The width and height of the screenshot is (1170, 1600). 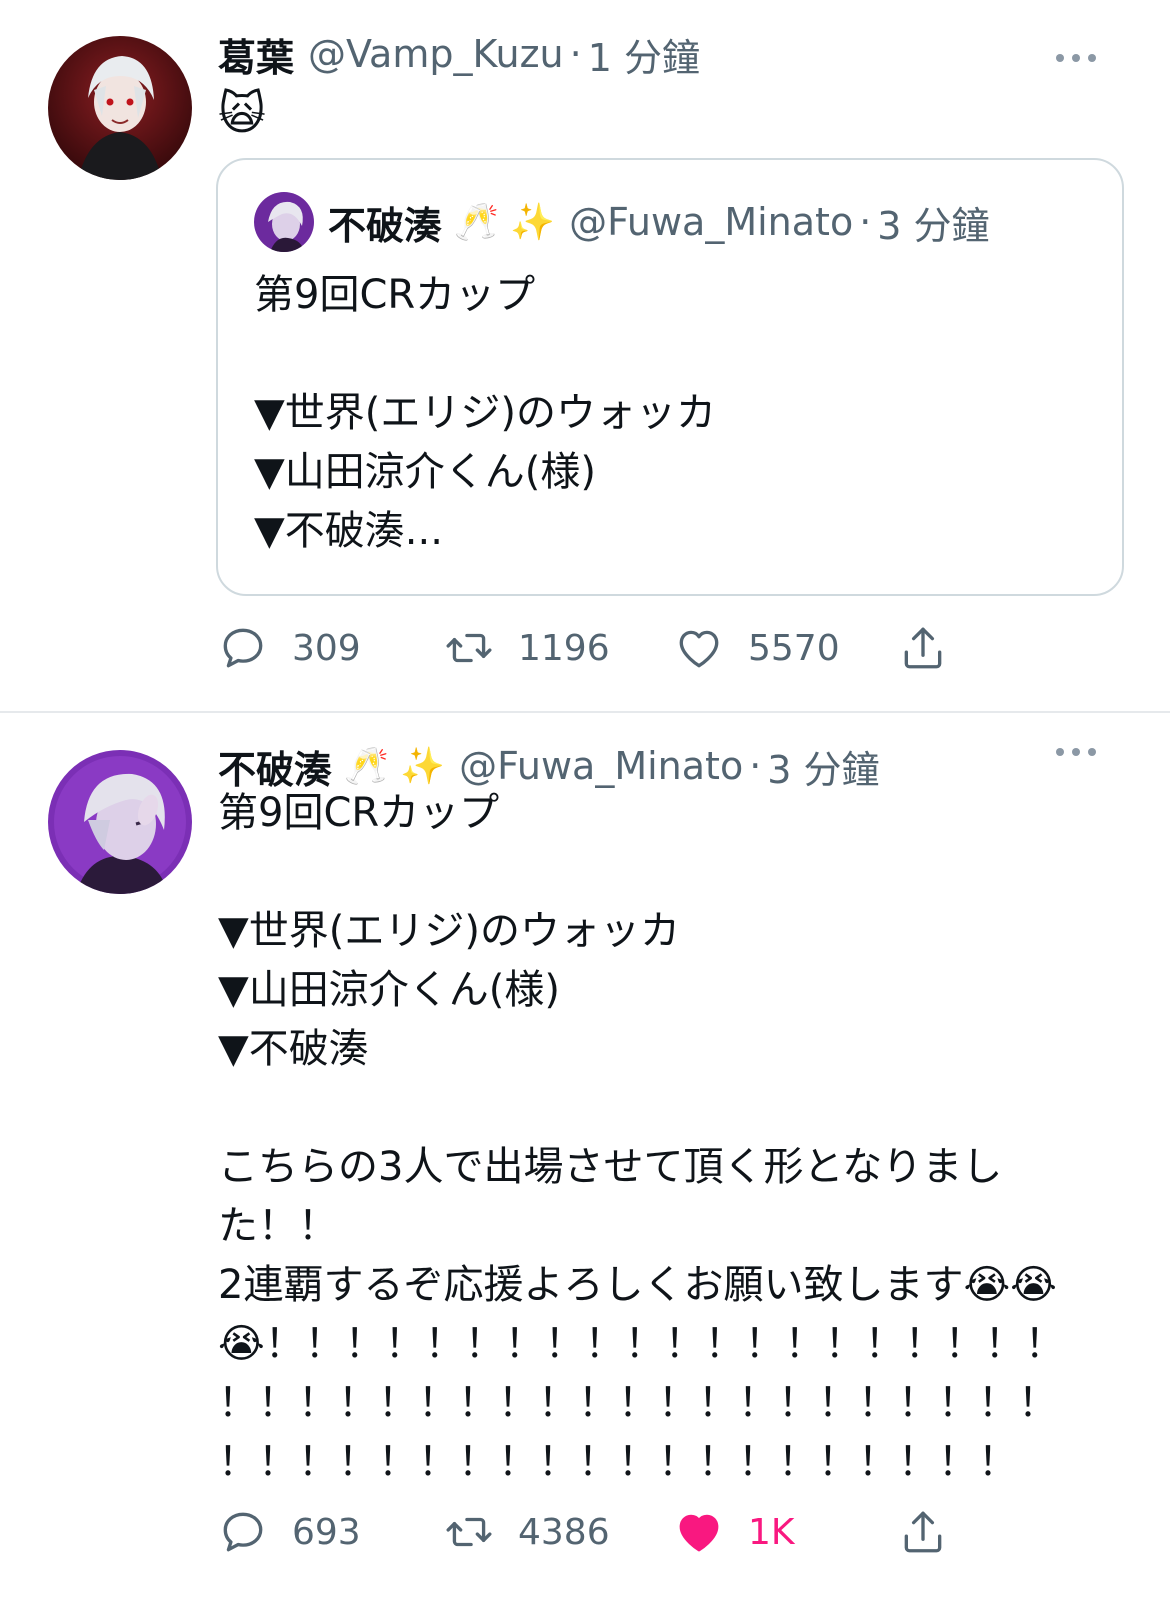 I want to click on tweet-text: 🙀, so click(x=242, y=113).